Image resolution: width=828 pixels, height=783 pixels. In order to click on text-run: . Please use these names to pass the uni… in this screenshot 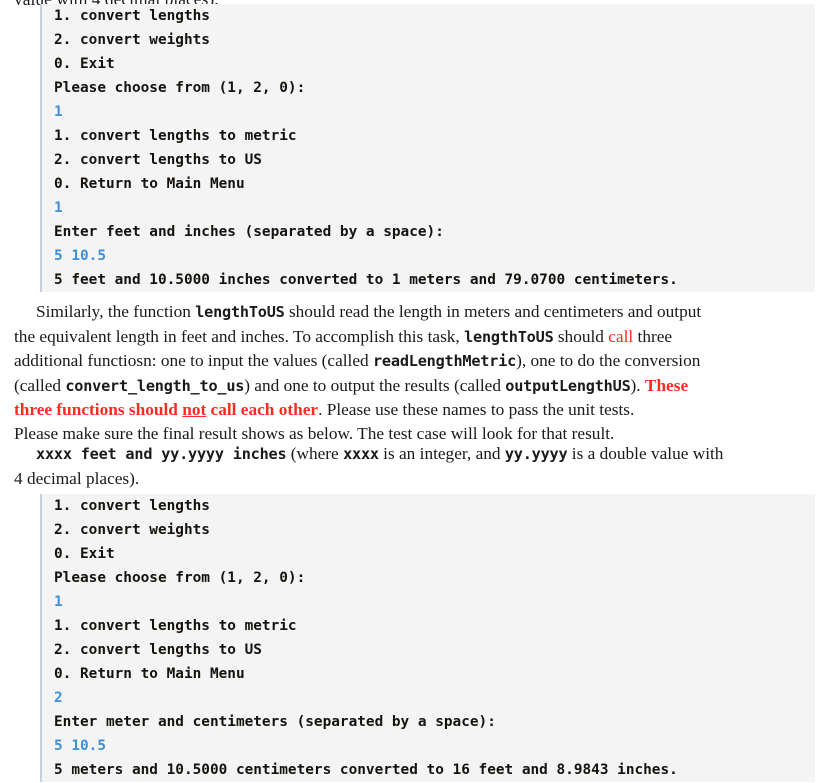, I will do `click(476, 410)`.